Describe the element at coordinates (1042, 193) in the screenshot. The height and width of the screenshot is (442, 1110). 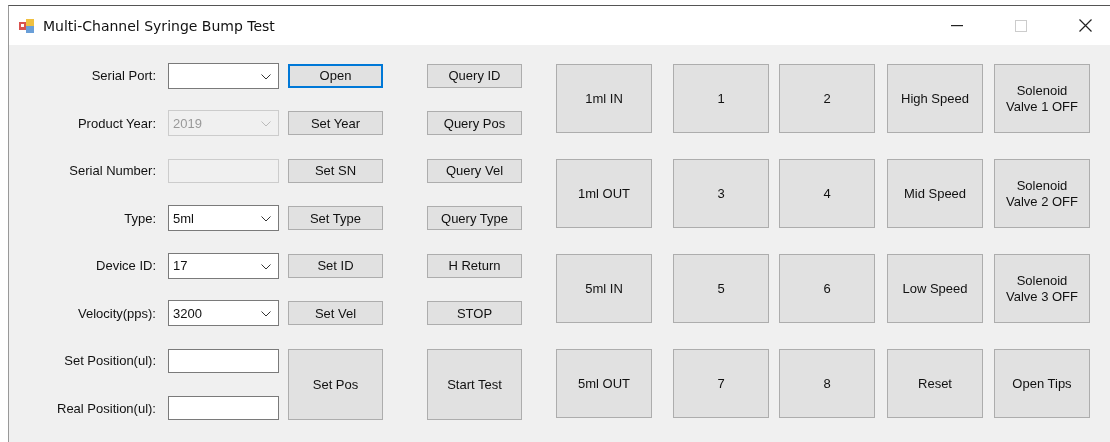
I see `control-button: Solenoid Valve 2 OFF` at that location.